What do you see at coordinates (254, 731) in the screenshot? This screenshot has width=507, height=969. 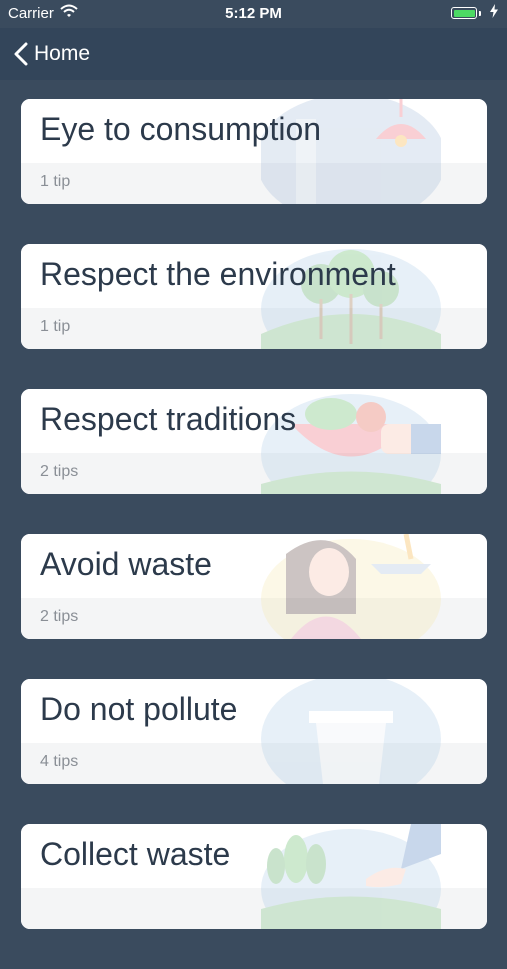 I see `category-card-do-not-pollute: Do not pollute 4 tips` at bounding box center [254, 731].